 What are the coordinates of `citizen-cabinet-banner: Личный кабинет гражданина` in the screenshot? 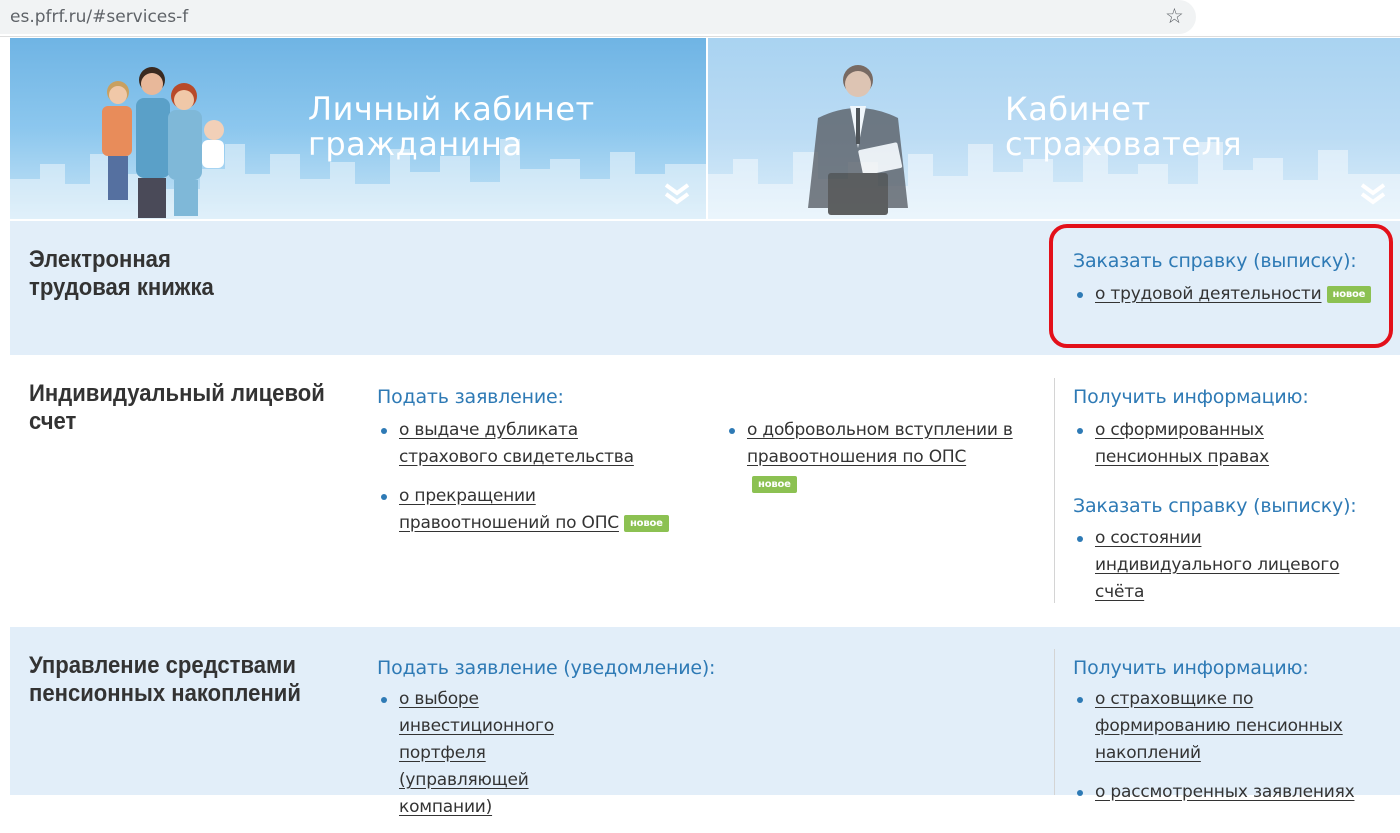 It's located at (358, 128).